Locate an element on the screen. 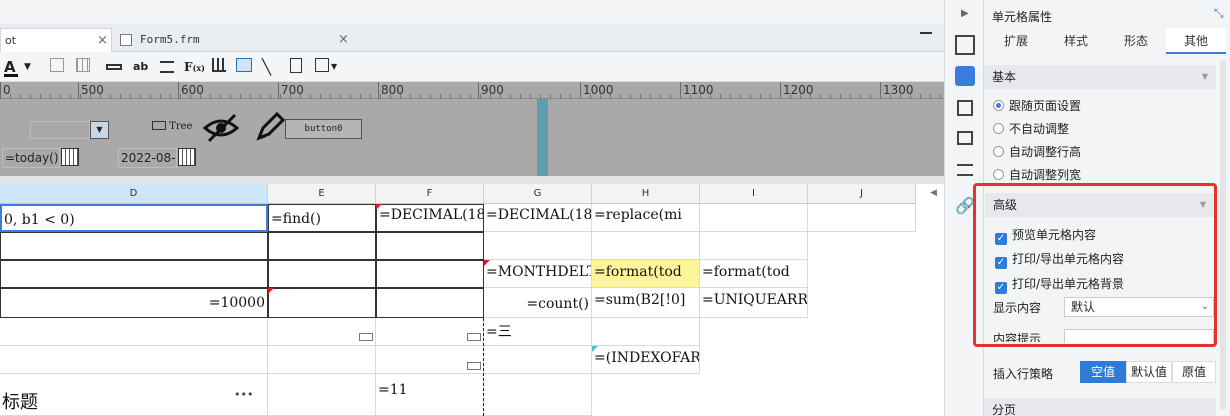 The image size is (1230, 416). cell-h3: =format(tod is located at coordinates (646, 274).